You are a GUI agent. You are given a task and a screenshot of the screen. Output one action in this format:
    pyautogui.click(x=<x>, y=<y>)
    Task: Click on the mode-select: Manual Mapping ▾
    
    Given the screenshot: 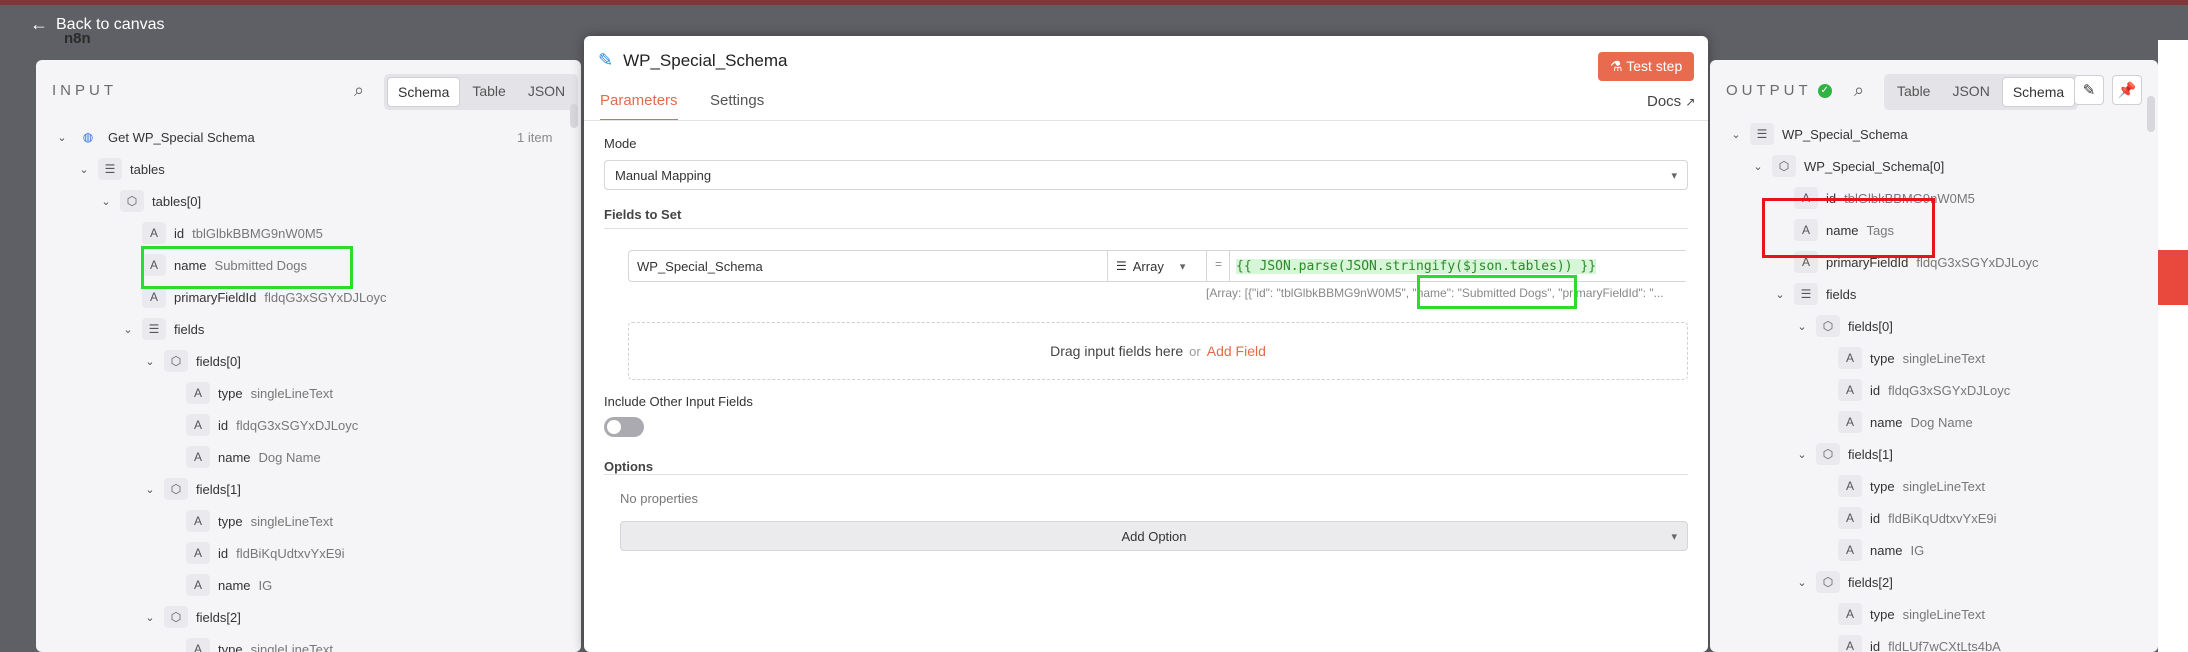 What is the action you would take?
    pyautogui.click(x=1146, y=175)
    